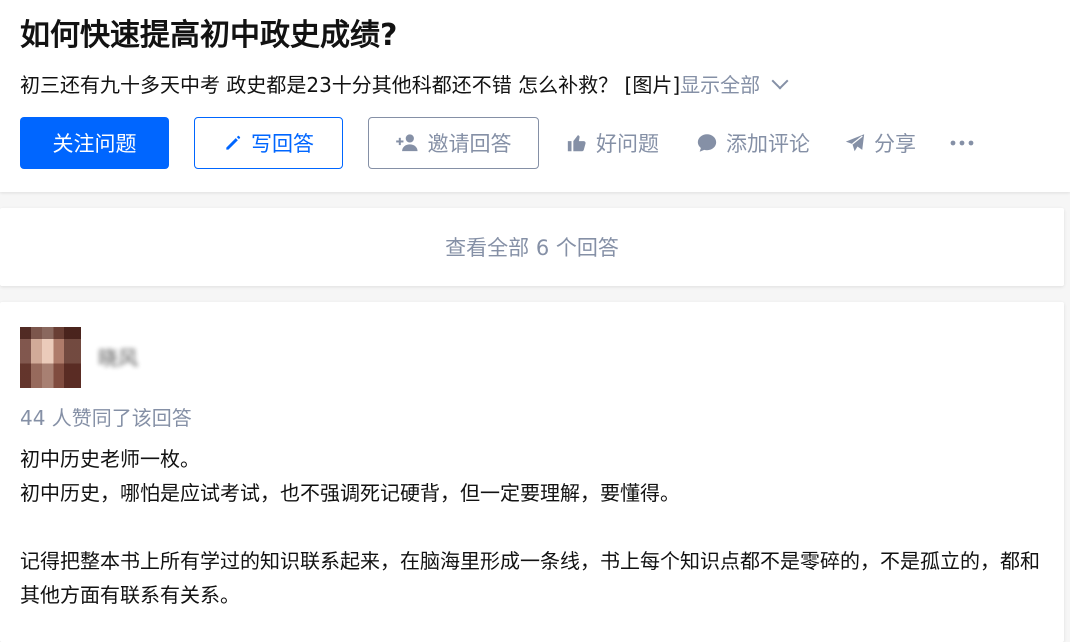 The width and height of the screenshot is (1070, 642). What do you see at coordinates (707, 143) in the screenshot?
I see `comment-bubble-icon` at bounding box center [707, 143].